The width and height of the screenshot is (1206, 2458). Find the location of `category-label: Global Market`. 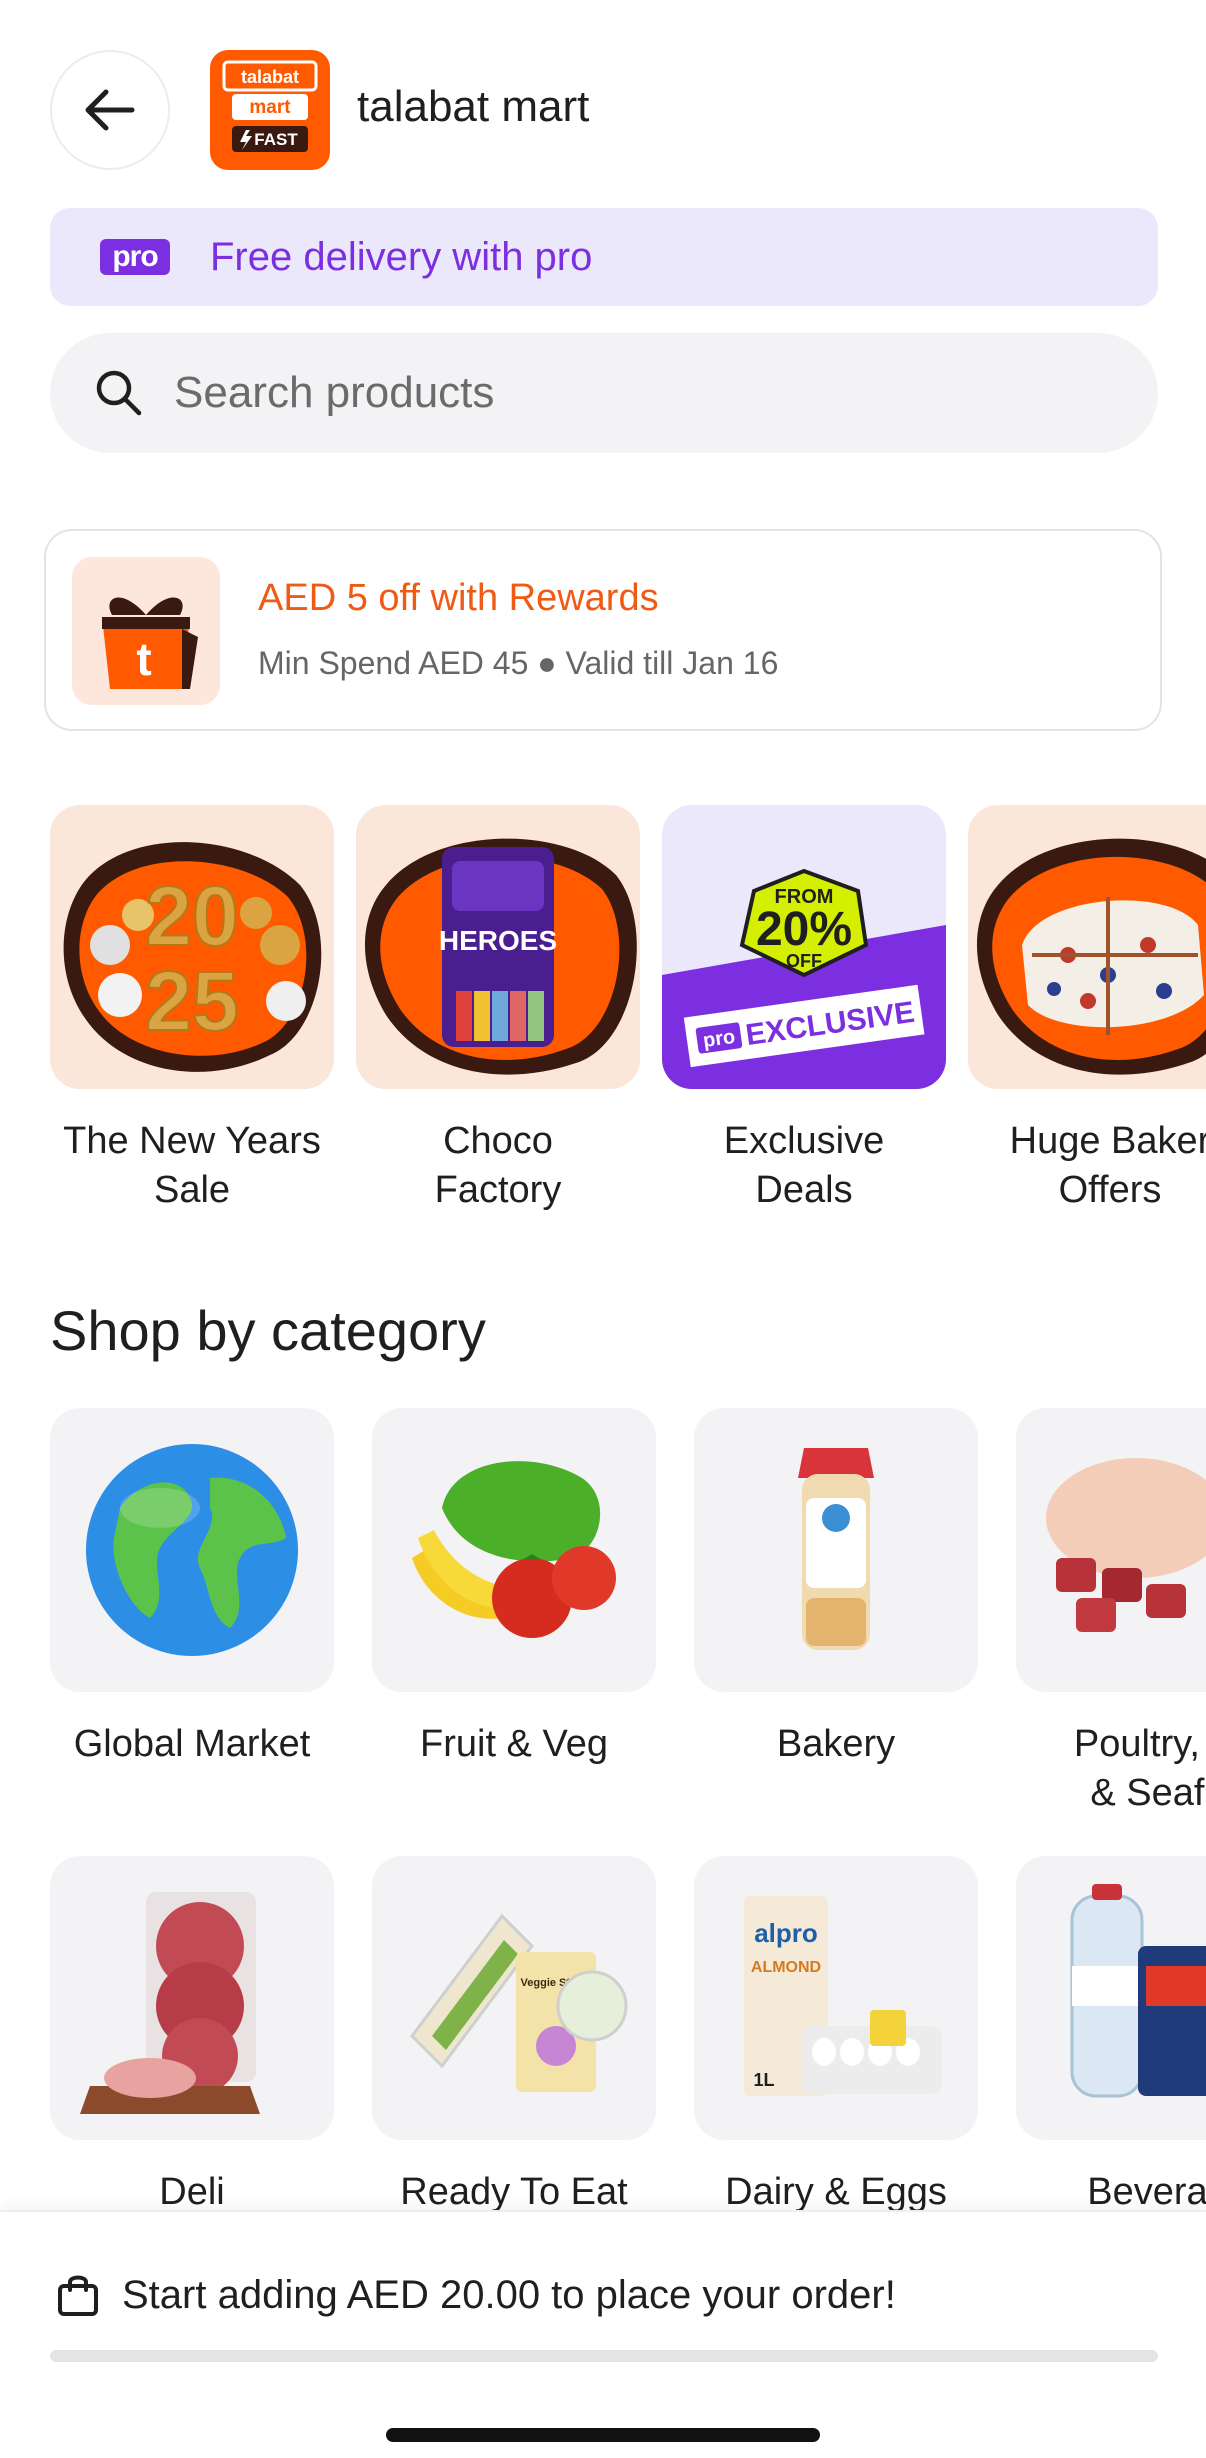

category-label: Global Market is located at coordinates (192, 1744).